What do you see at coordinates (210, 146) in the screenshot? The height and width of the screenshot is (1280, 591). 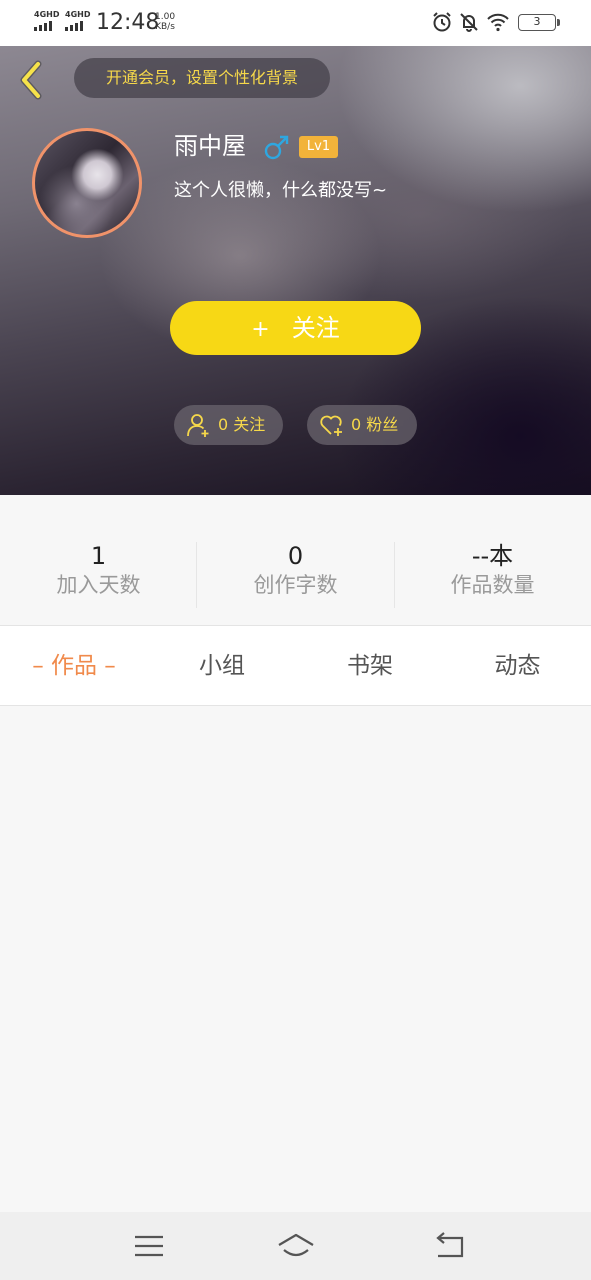 I see `username: 雨中屋` at bounding box center [210, 146].